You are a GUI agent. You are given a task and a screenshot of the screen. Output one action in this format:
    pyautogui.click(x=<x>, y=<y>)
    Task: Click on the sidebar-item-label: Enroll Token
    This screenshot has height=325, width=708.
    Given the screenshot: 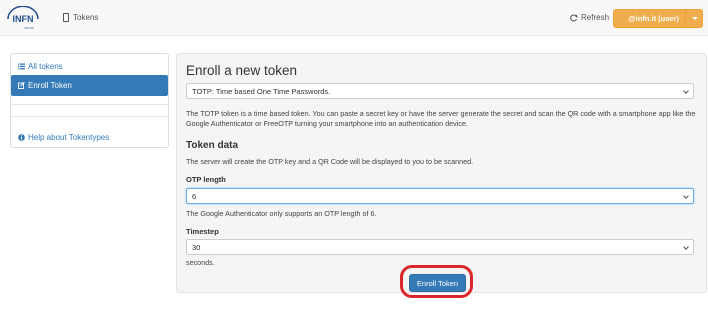 What is the action you would take?
    pyautogui.click(x=50, y=85)
    